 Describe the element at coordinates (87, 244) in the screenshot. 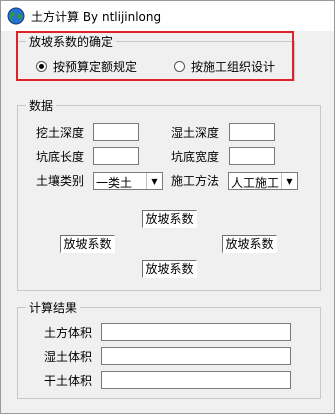

I see `slope-coefficient-left: 放坡系数` at that location.